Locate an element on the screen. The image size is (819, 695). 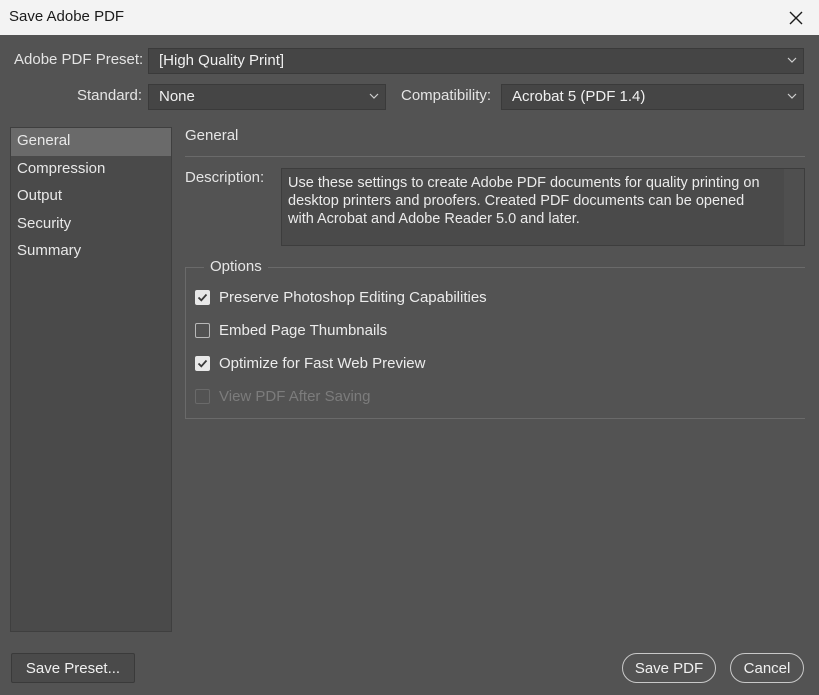
description-label: Description: is located at coordinates (225, 177).